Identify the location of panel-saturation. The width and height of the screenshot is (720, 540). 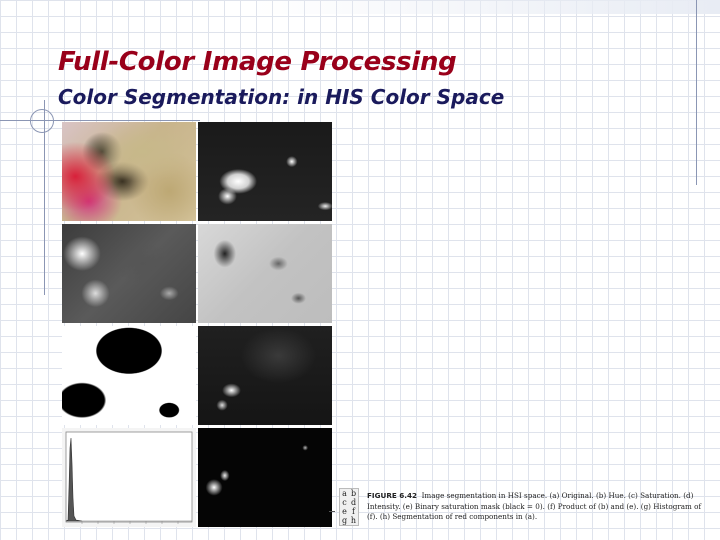
(129, 273).